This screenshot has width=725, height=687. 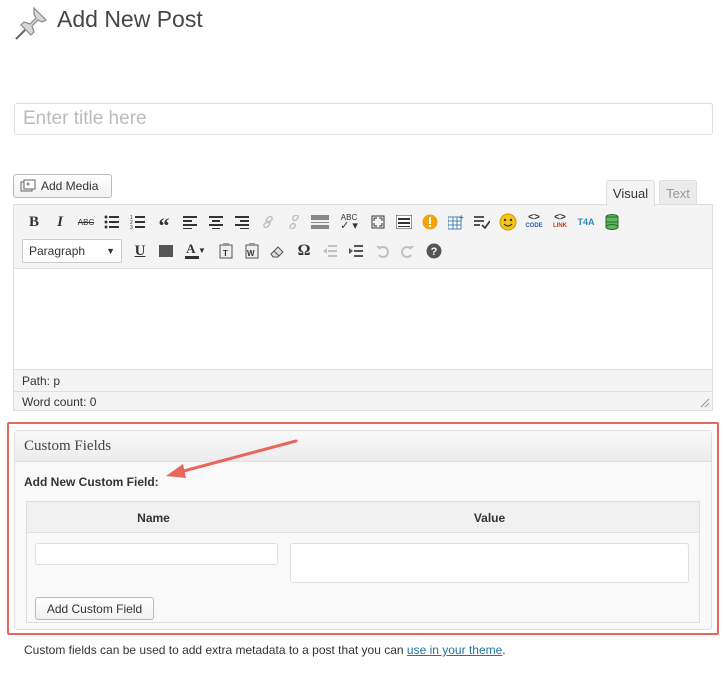 What do you see at coordinates (57, 251) in the screenshot?
I see `format-select-value: Paragraph` at bounding box center [57, 251].